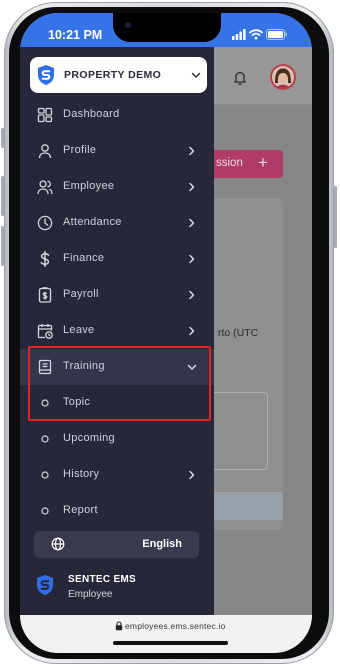 This screenshot has width=340, height=666. I want to click on calendar-icon, so click(45, 331).